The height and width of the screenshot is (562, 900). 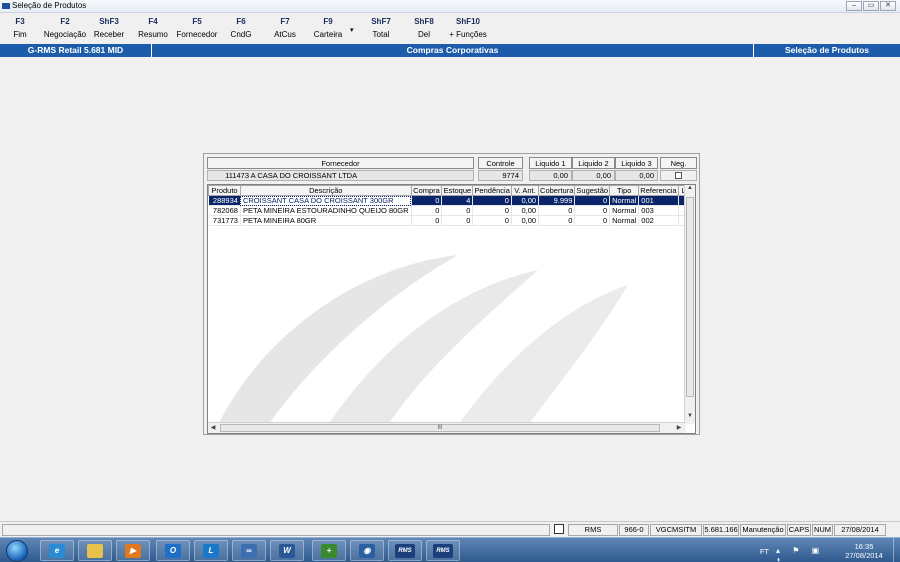 What do you see at coordinates (276, 530) in the screenshot?
I see `status-message-area` at bounding box center [276, 530].